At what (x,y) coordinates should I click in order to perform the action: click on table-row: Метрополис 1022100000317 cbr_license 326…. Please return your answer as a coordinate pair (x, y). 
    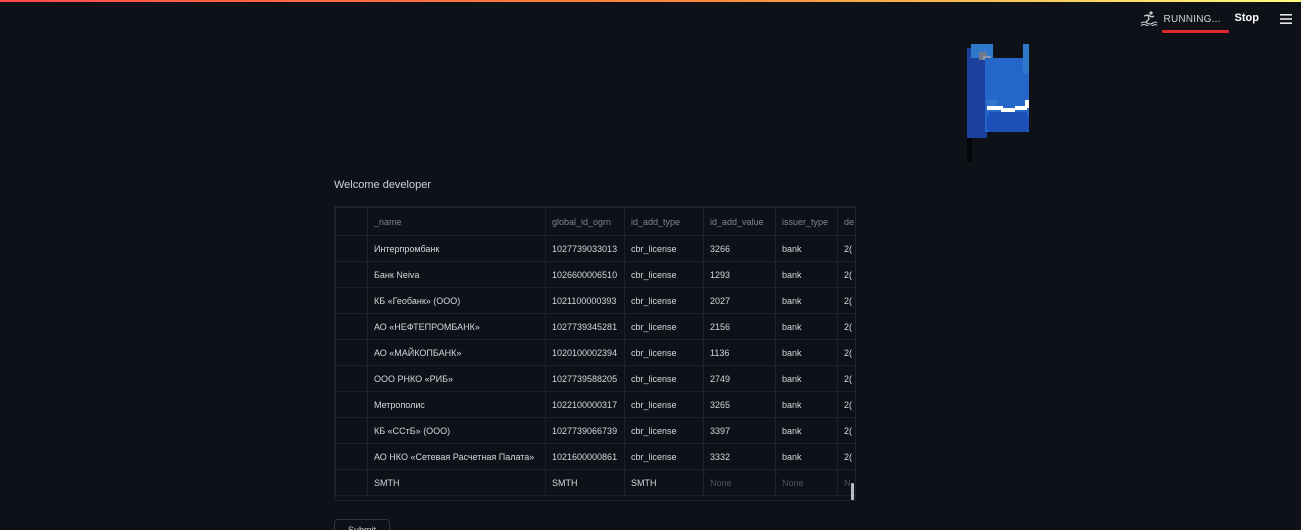
    Looking at the image, I should click on (595, 404).